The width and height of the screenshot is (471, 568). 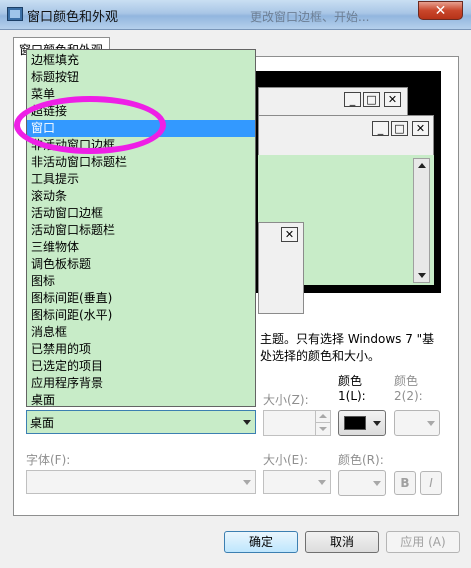 What do you see at coordinates (141, 60) in the screenshot?
I see `list-item: 边框填充` at bounding box center [141, 60].